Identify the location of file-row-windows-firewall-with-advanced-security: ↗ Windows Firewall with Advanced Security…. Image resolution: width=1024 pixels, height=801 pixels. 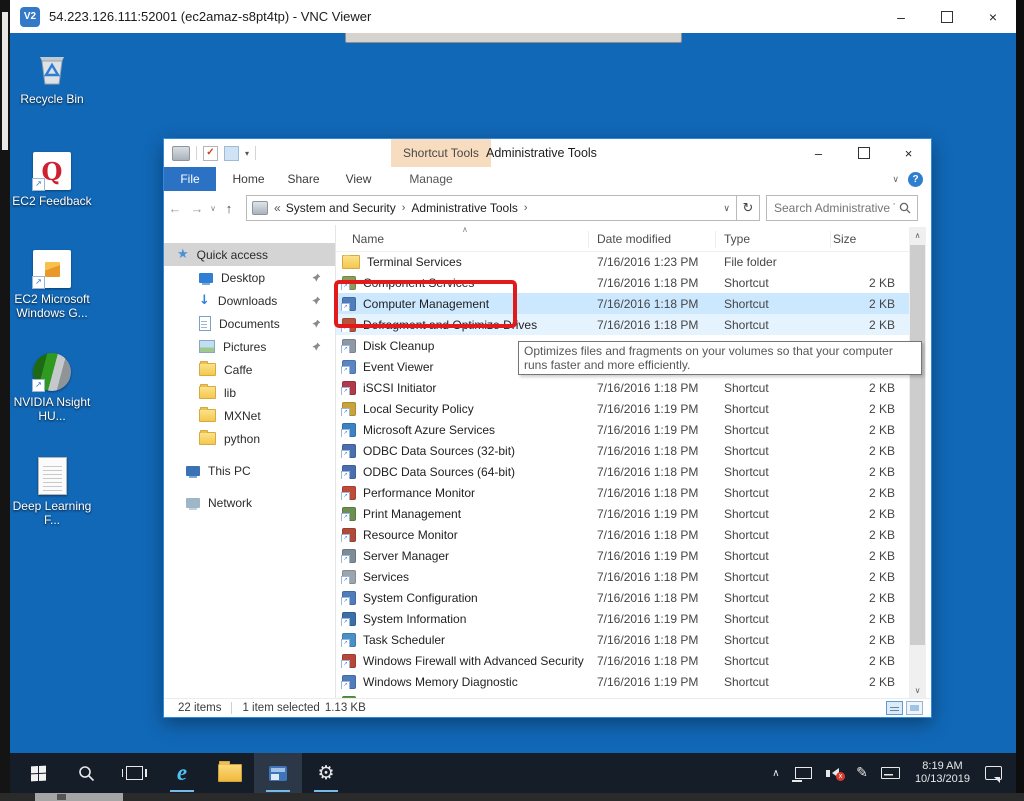
(622, 660).